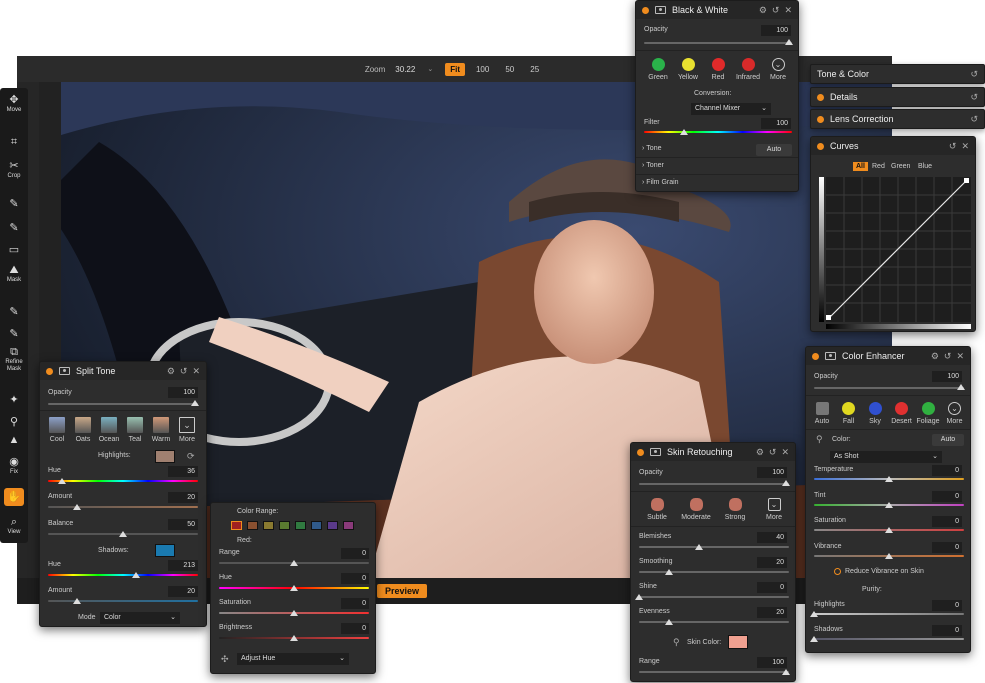  What do you see at coordinates (14, 104) in the screenshot?
I see `tool-move: ✥ Move` at bounding box center [14, 104].